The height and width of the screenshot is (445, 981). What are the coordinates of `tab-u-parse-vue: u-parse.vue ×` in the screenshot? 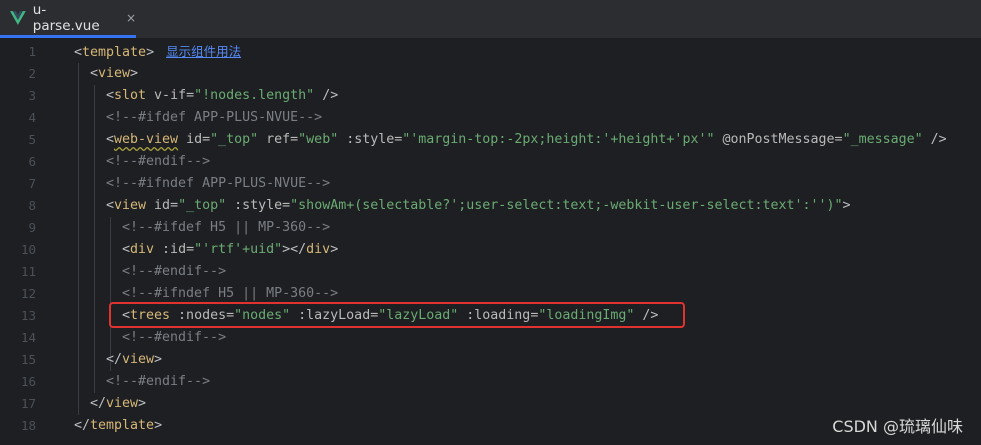 It's located at (68, 19).